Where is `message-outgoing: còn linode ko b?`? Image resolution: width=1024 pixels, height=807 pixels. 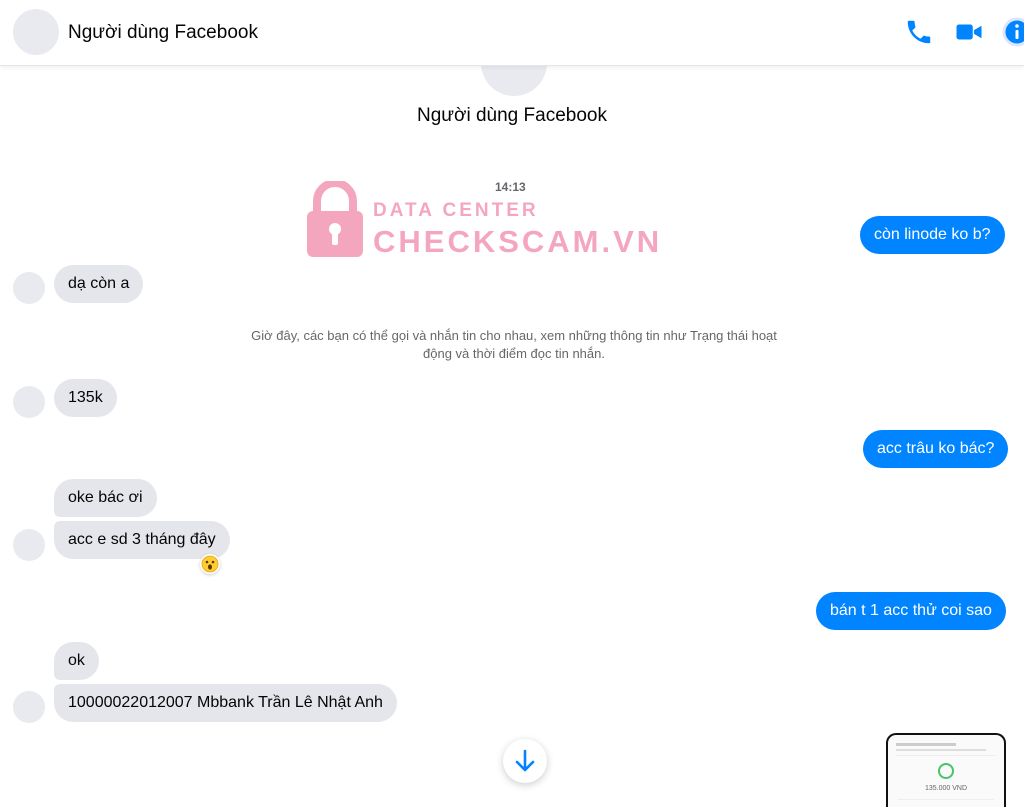
message-outgoing: còn linode ko b? is located at coordinates (932, 235).